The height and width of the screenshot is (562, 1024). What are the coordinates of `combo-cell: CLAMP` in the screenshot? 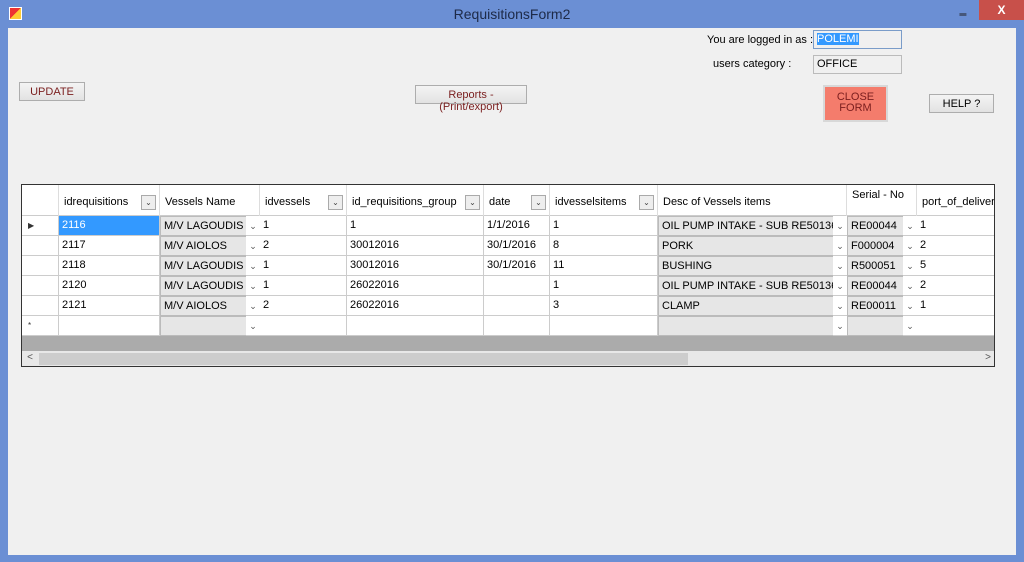 It's located at (745, 306).